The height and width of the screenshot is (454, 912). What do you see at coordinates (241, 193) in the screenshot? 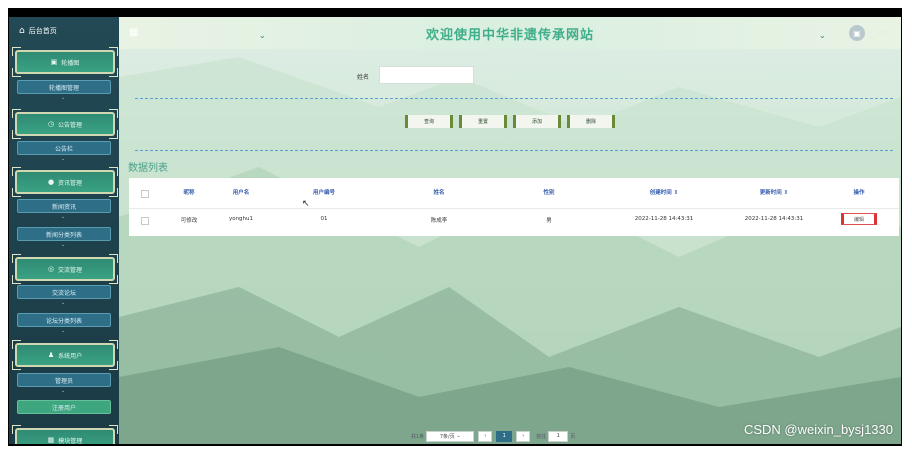
I see `column-header: 用户名` at bounding box center [241, 193].